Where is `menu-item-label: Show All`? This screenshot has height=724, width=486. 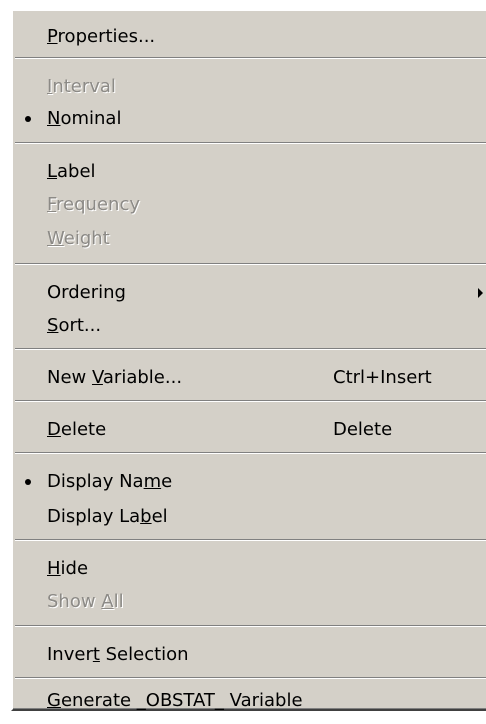 menu-item-label: Show All is located at coordinates (85, 601).